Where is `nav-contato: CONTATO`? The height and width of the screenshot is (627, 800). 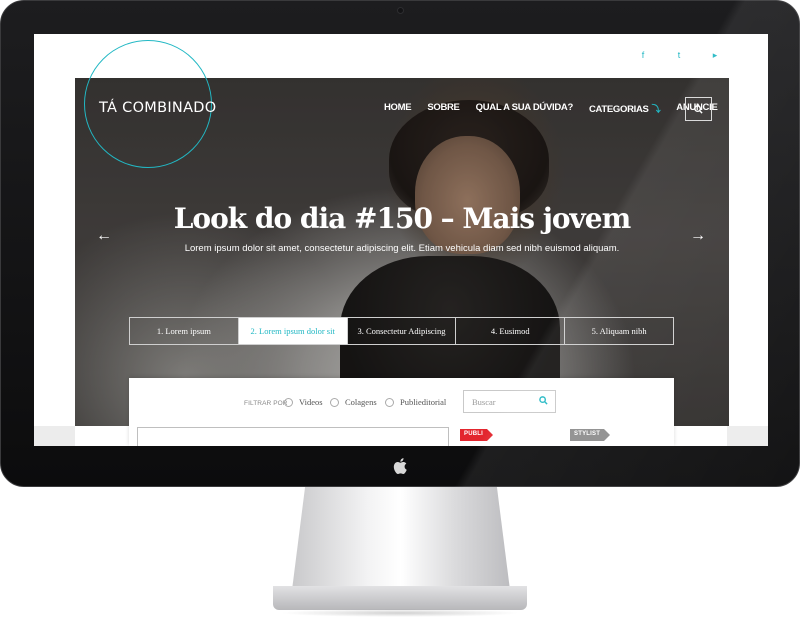
nav-contato: CONTATO is located at coordinates (746, 108).